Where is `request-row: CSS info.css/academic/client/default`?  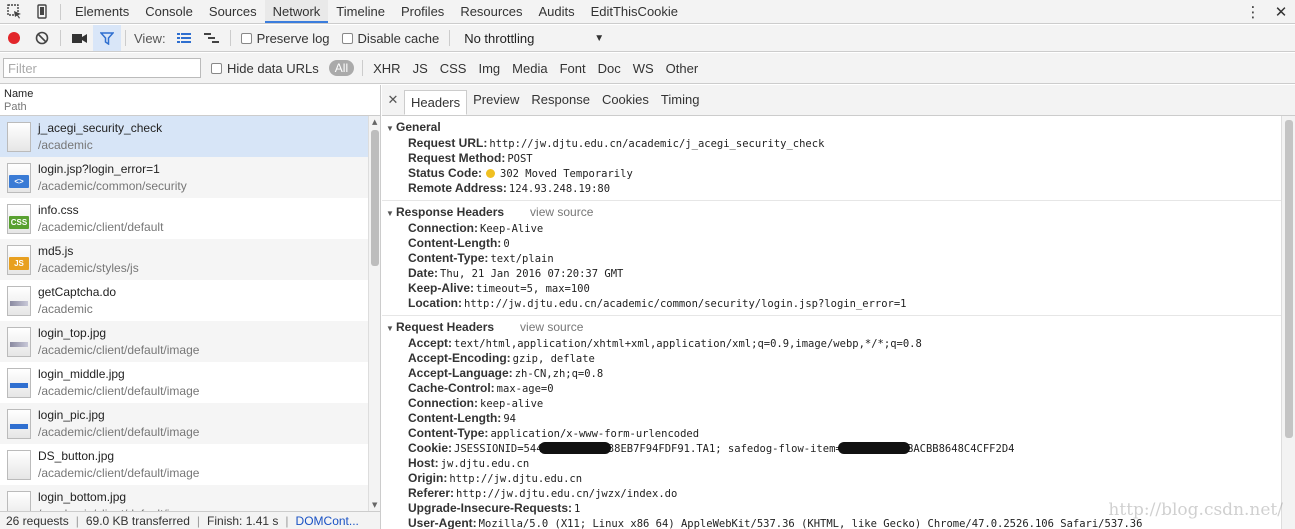 request-row: CSS info.css/academic/client/default is located at coordinates (184, 218).